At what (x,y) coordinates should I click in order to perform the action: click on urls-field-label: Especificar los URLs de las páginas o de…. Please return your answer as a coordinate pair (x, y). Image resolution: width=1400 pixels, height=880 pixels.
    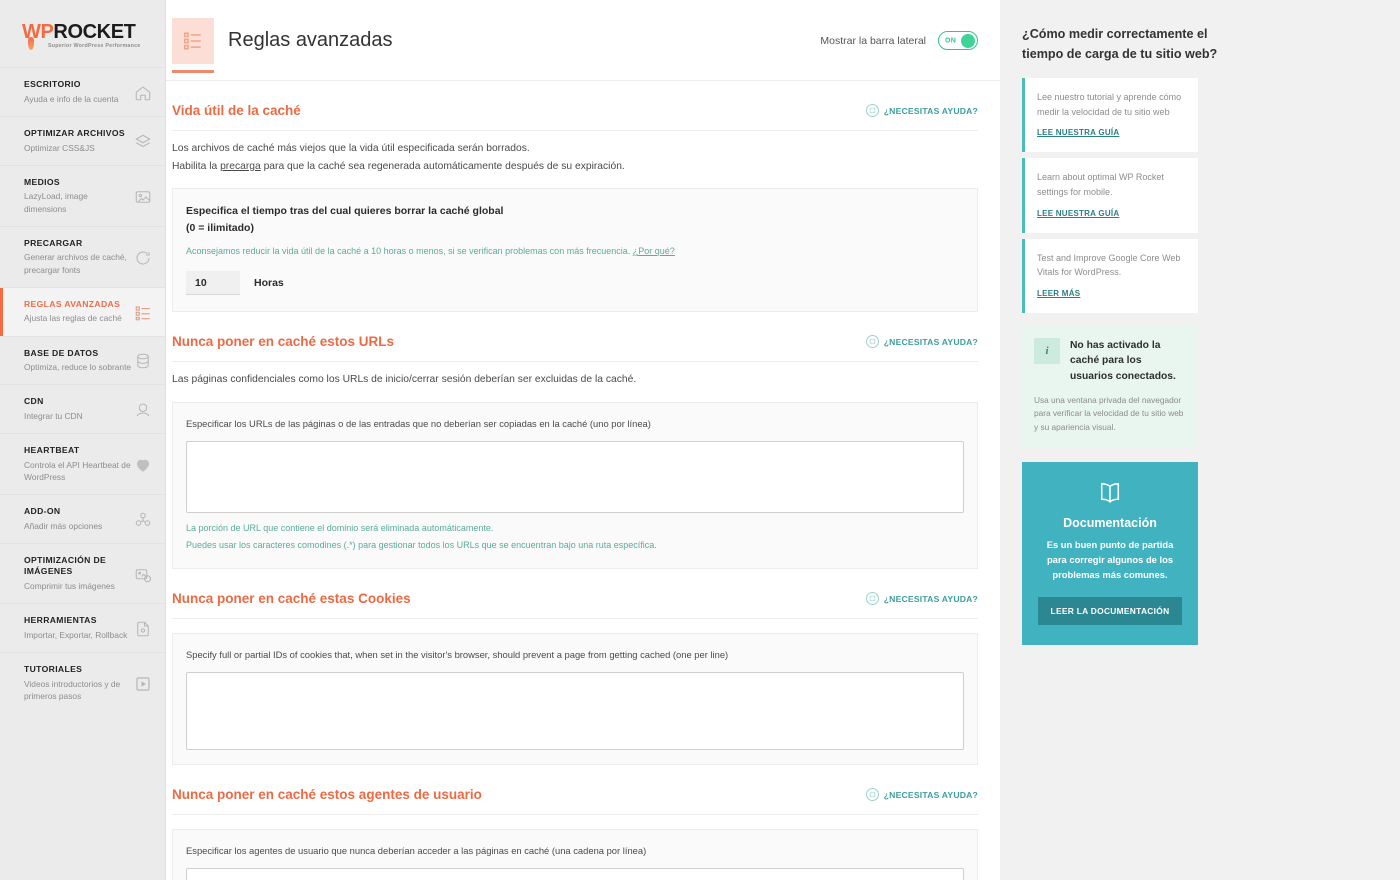
    Looking at the image, I should click on (418, 424).